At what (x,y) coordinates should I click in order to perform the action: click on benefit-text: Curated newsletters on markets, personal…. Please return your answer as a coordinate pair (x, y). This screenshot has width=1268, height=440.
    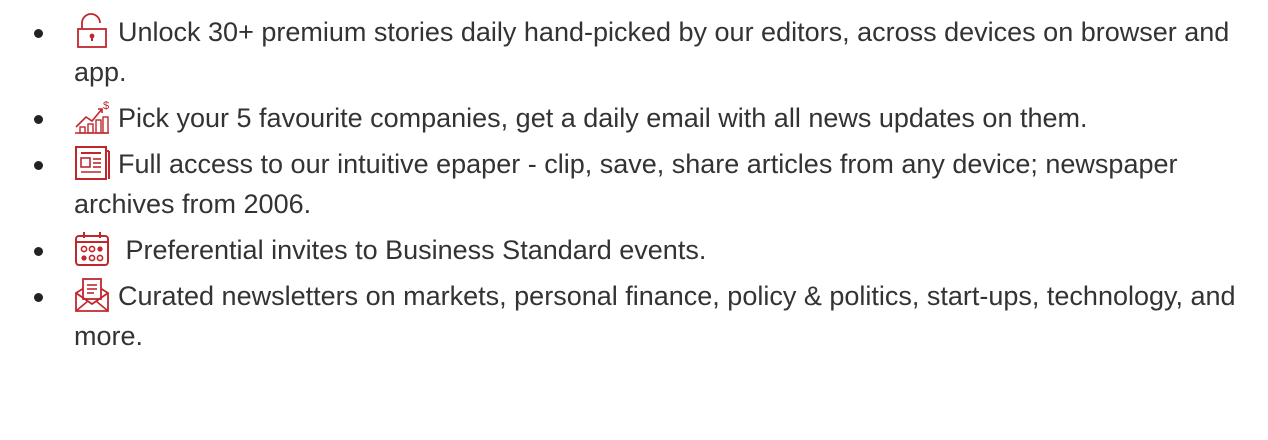
    Looking at the image, I should click on (655, 316).